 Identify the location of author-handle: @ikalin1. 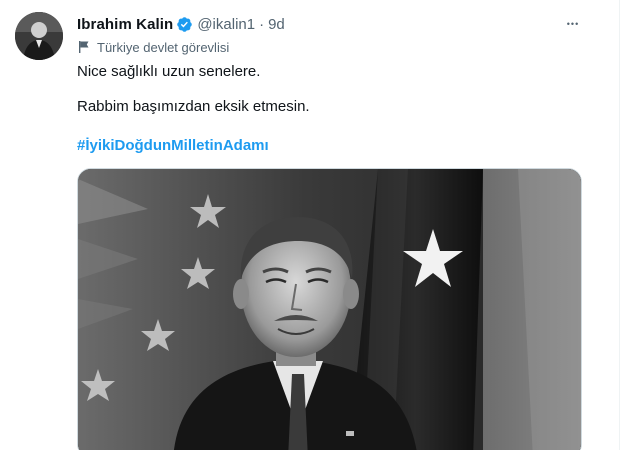
(226, 24).